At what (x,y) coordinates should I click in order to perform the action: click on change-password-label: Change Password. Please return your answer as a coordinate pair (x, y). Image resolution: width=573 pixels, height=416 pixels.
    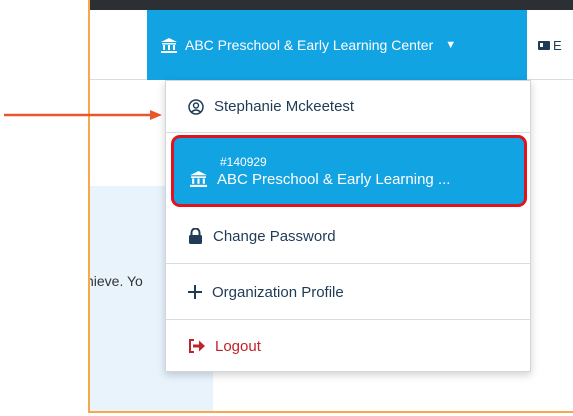
    Looking at the image, I should click on (274, 236).